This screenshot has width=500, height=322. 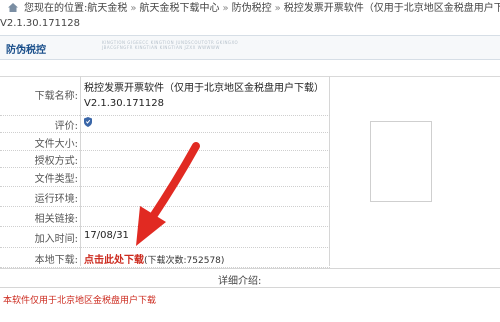 I want to click on field-label: 本地下载:, so click(x=56, y=260).